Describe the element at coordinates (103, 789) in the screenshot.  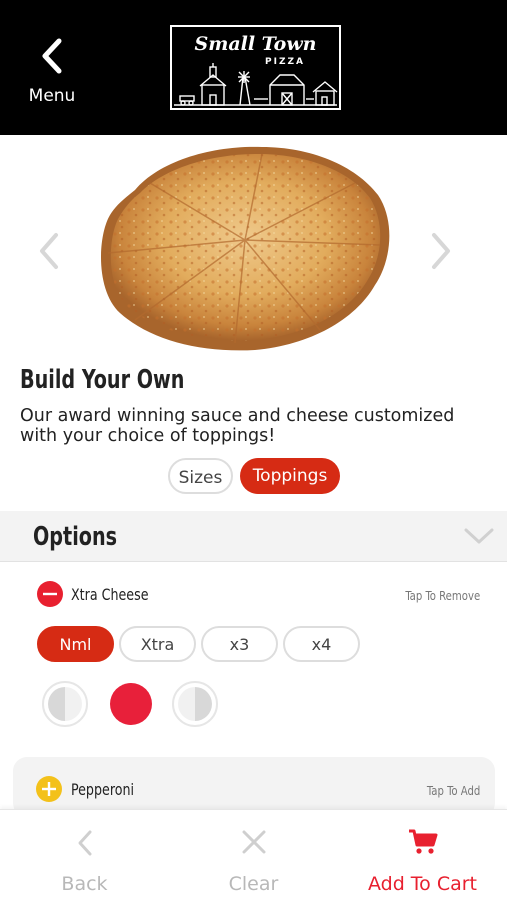
I see `topping-name: Pepperoni` at that location.